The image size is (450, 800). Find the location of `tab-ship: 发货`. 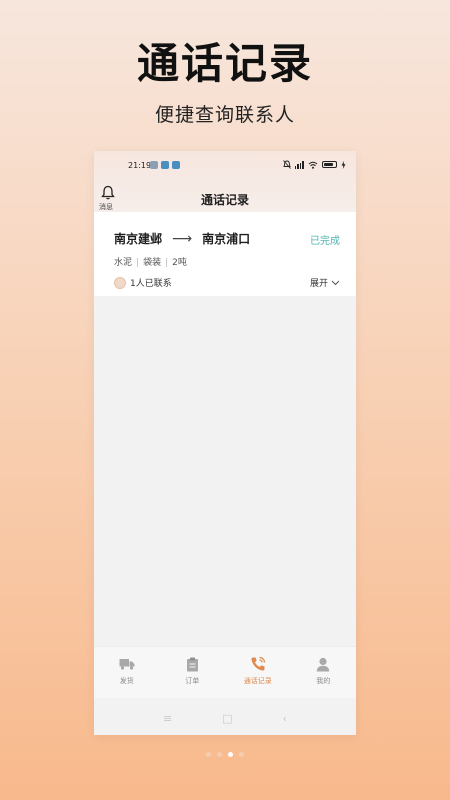

tab-ship: 发货 is located at coordinates (127, 672).